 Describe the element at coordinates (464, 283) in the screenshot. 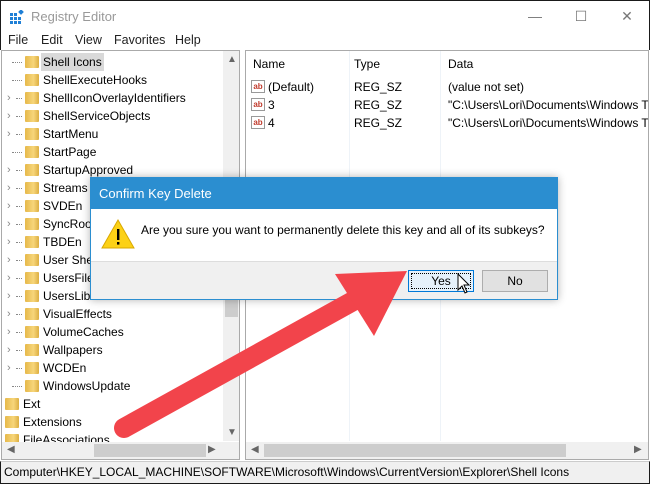

I see `mouse-cursor-icon` at that location.